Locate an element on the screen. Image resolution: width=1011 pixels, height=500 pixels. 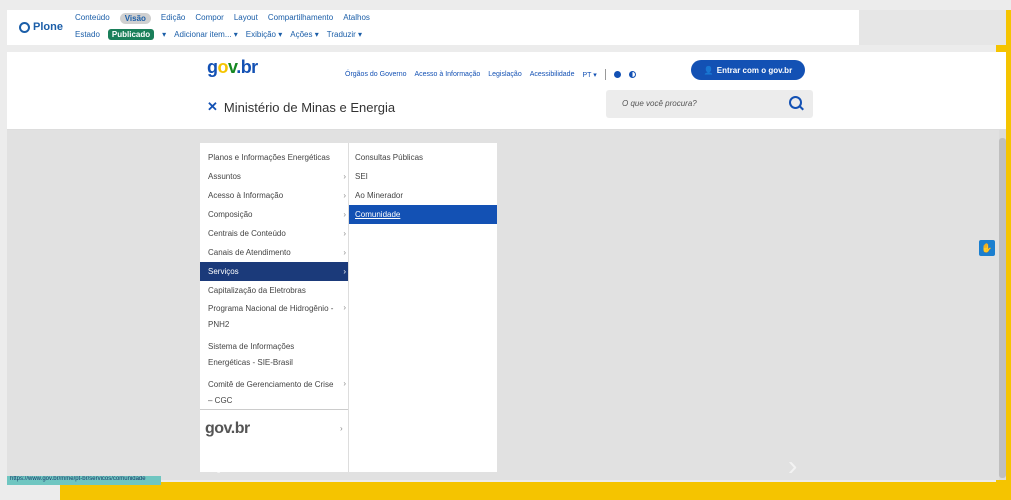
carousel-next-icon: › is located at coordinates (792, 466).